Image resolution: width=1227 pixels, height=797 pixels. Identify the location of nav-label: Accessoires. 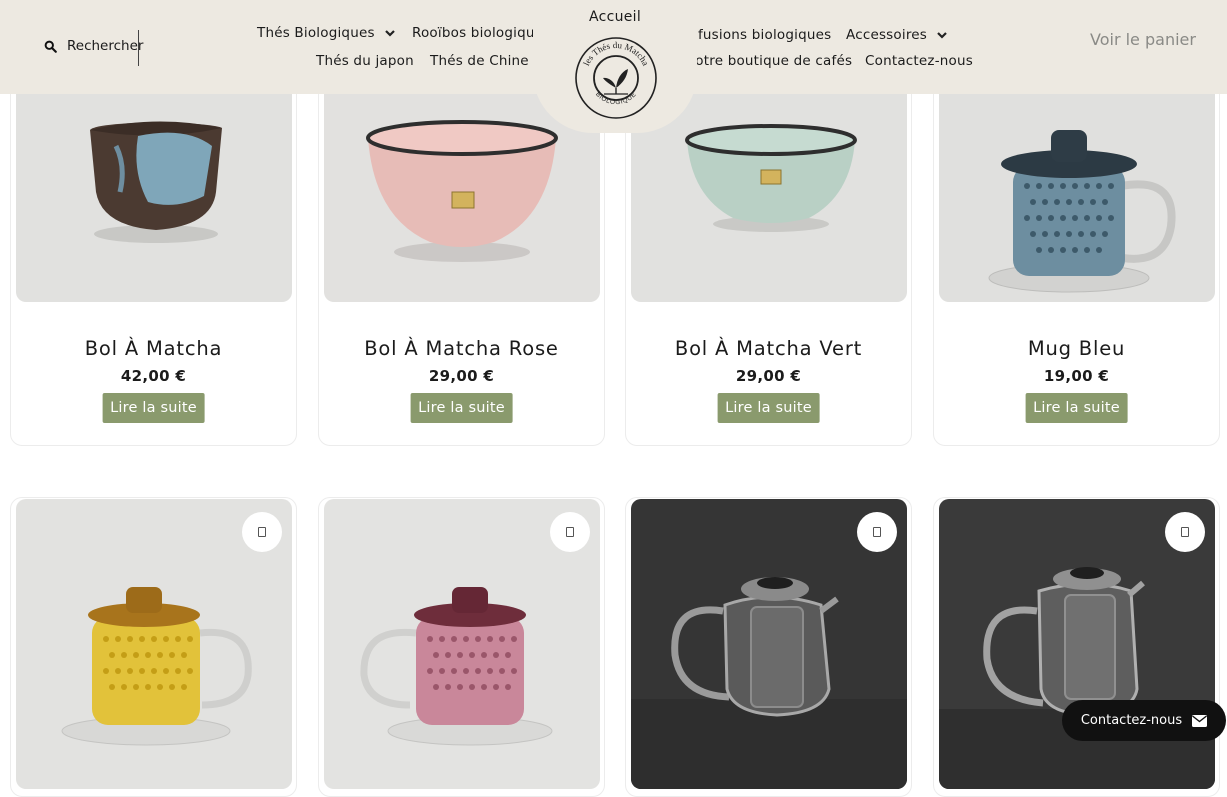
(887, 35).